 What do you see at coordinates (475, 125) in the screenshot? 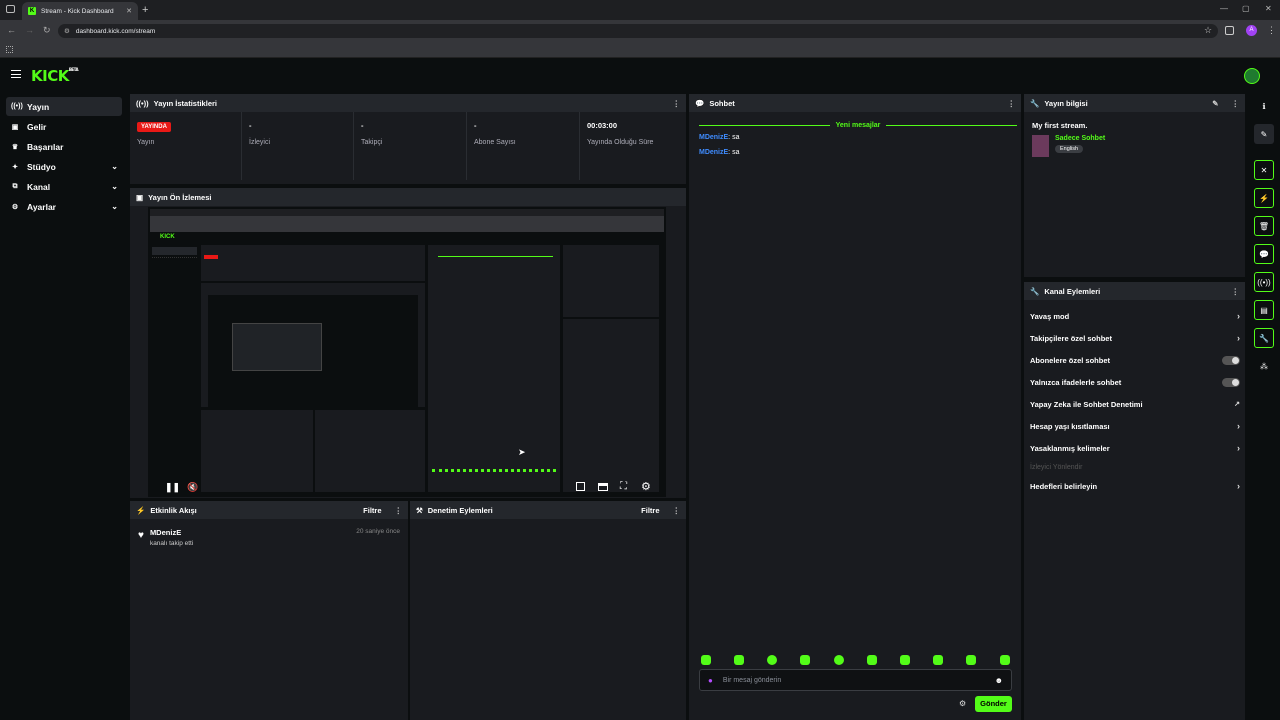
I see `stat-value: -` at bounding box center [475, 125].